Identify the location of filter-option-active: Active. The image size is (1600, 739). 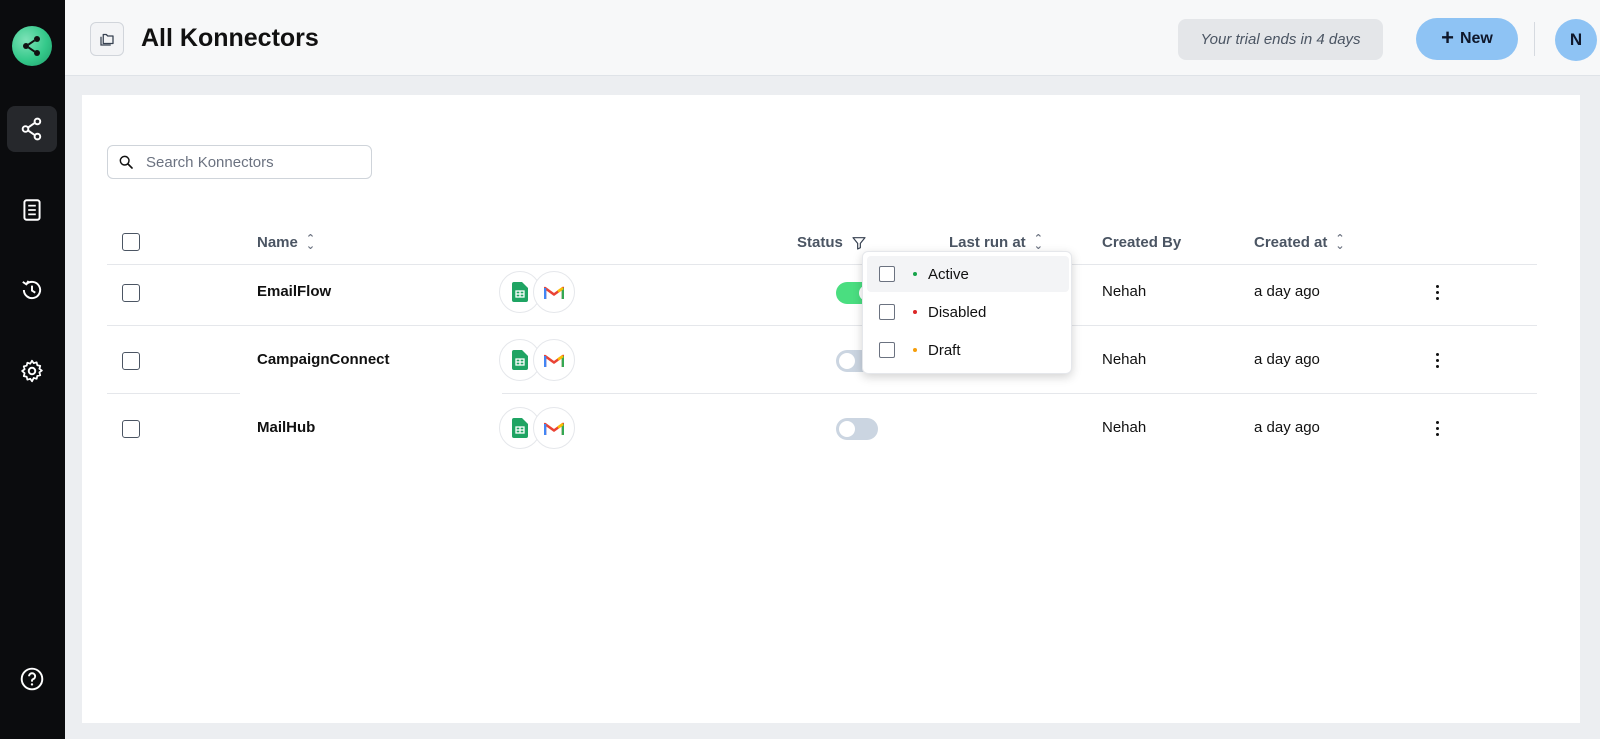
(968, 274).